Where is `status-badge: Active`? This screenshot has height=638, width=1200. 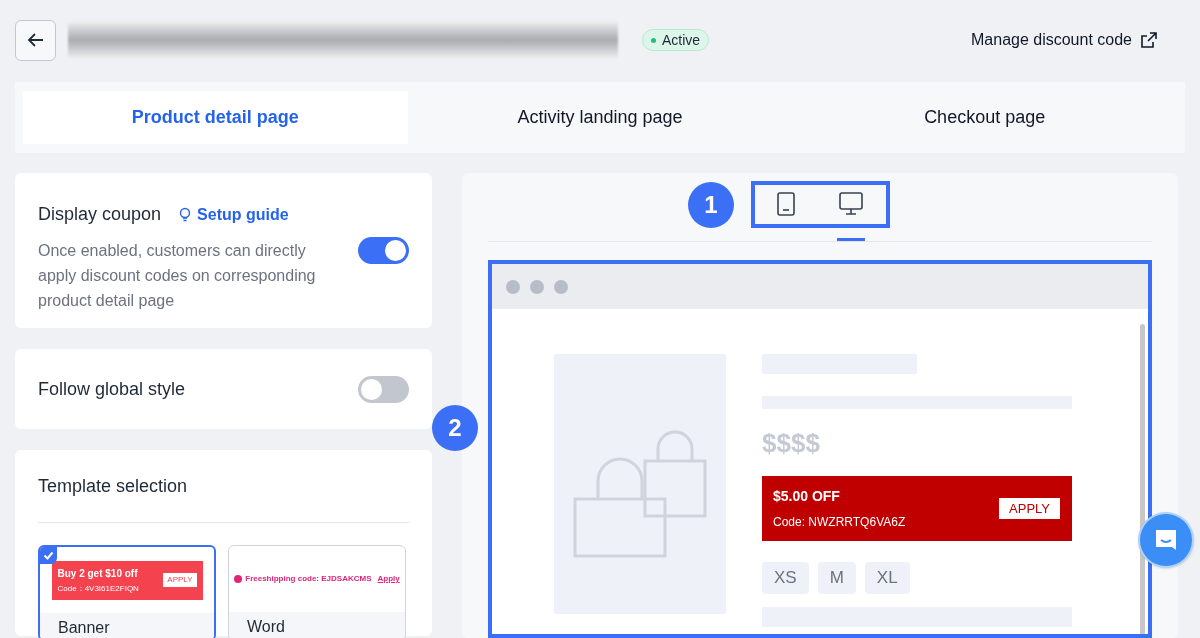
status-badge: Active is located at coordinates (676, 40).